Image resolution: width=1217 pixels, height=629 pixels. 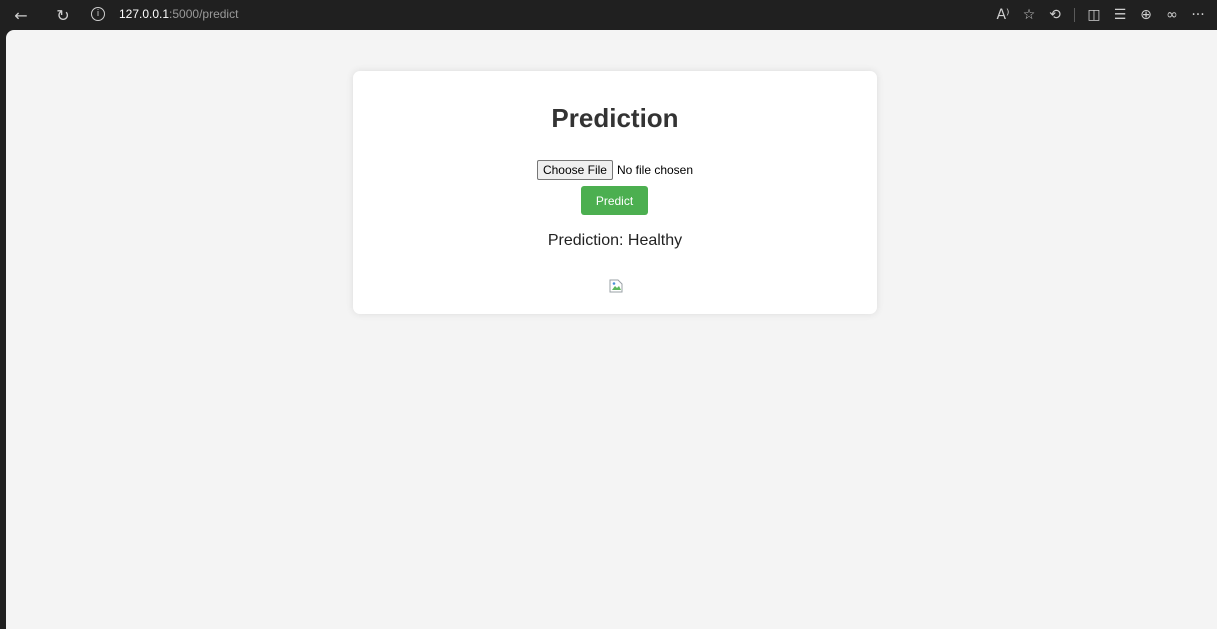 What do you see at coordinates (655, 170) in the screenshot?
I see `no-file-label: No file chosen` at bounding box center [655, 170].